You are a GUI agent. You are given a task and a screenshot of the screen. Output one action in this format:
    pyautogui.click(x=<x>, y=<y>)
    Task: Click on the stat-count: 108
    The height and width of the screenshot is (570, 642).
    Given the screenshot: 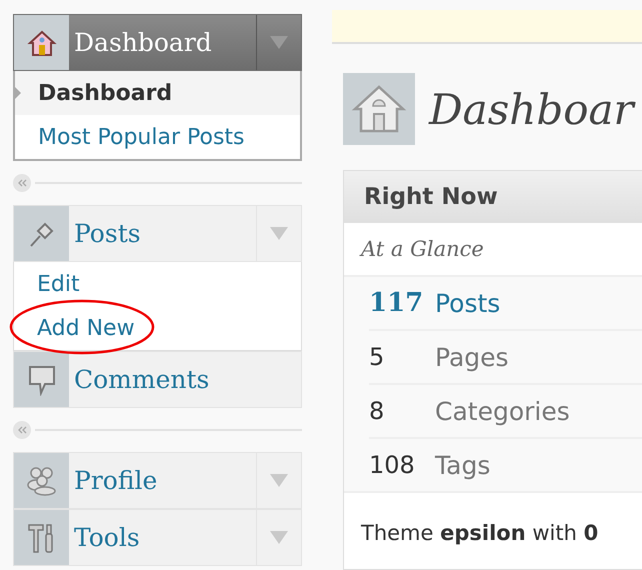 What is the action you would take?
    pyautogui.click(x=392, y=465)
    